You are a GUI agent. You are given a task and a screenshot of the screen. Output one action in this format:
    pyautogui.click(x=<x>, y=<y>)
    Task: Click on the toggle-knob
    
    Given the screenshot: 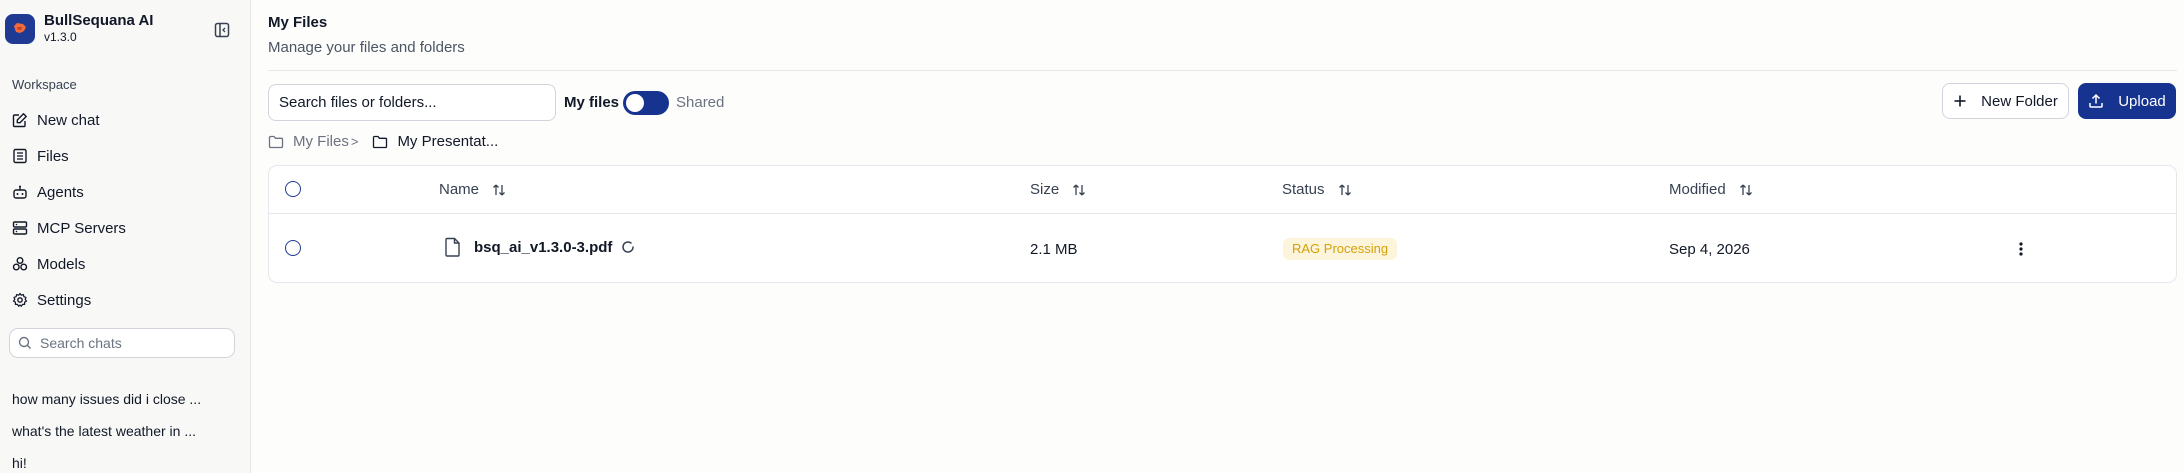 What is the action you would take?
    pyautogui.click(x=635, y=103)
    